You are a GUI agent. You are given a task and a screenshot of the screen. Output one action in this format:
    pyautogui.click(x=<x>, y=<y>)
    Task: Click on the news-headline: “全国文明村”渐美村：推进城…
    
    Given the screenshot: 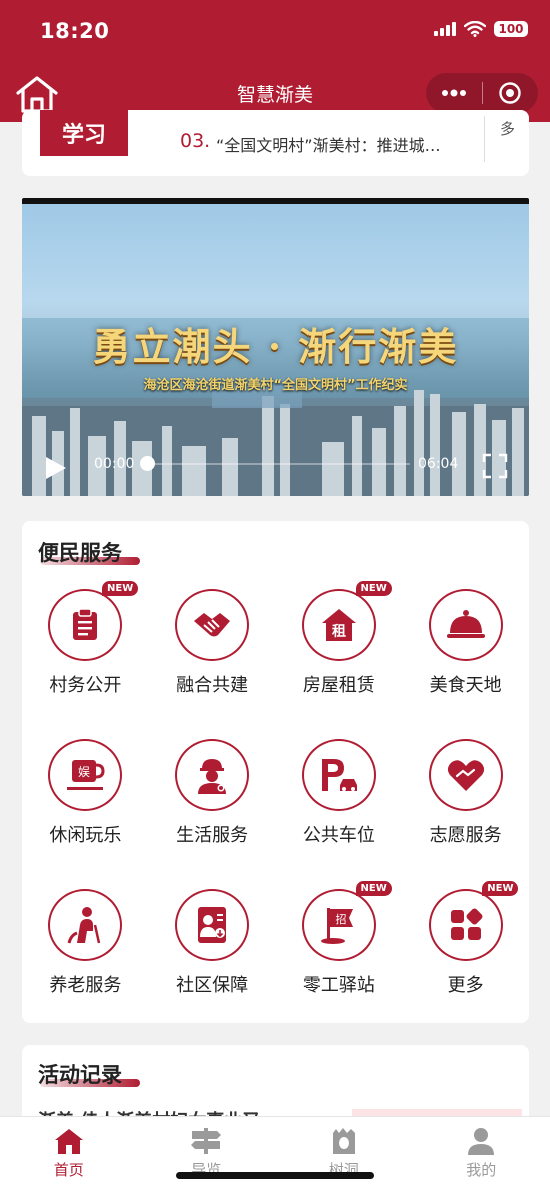 What is the action you would take?
    pyautogui.click(x=328, y=144)
    